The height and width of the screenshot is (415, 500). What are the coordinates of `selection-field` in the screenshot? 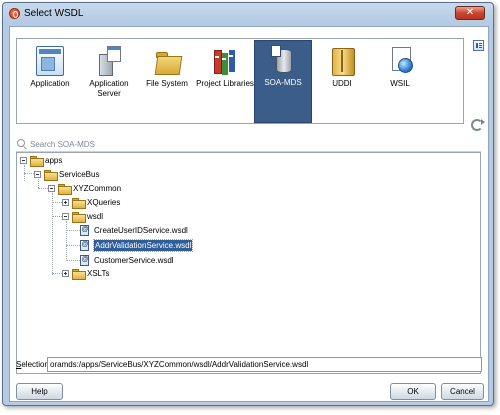 It's located at (264, 364).